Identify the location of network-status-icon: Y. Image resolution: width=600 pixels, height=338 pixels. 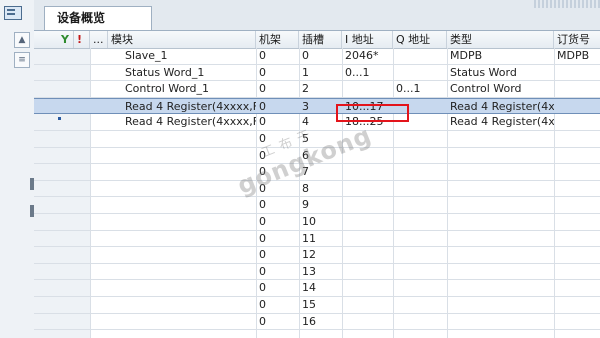
(66, 39).